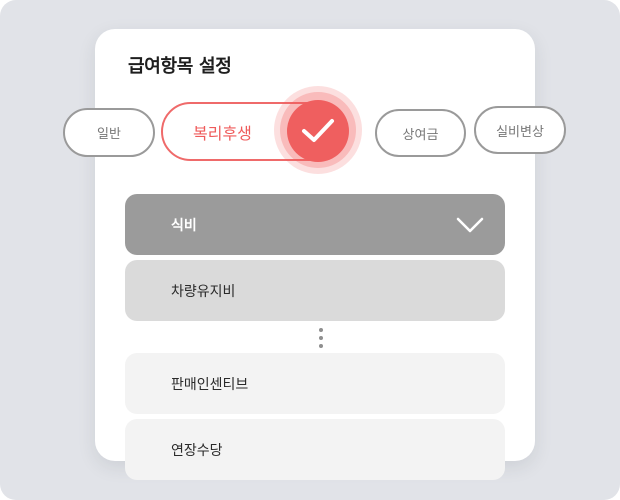  What do you see at coordinates (315, 383) in the screenshot?
I see `list-item-sales-incentive: 판매인센티브` at bounding box center [315, 383].